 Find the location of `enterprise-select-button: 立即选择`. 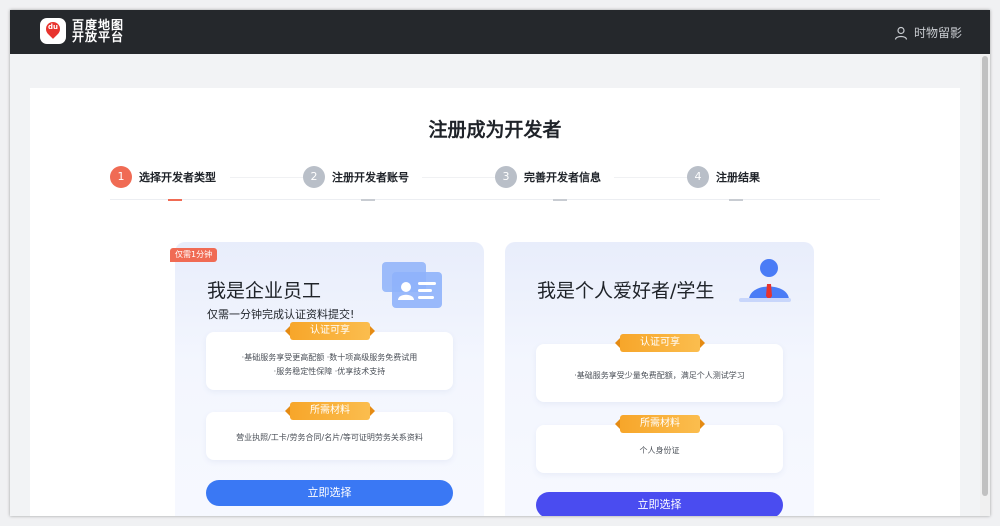

enterprise-select-button: 立即选择 is located at coordinates (329, 493).